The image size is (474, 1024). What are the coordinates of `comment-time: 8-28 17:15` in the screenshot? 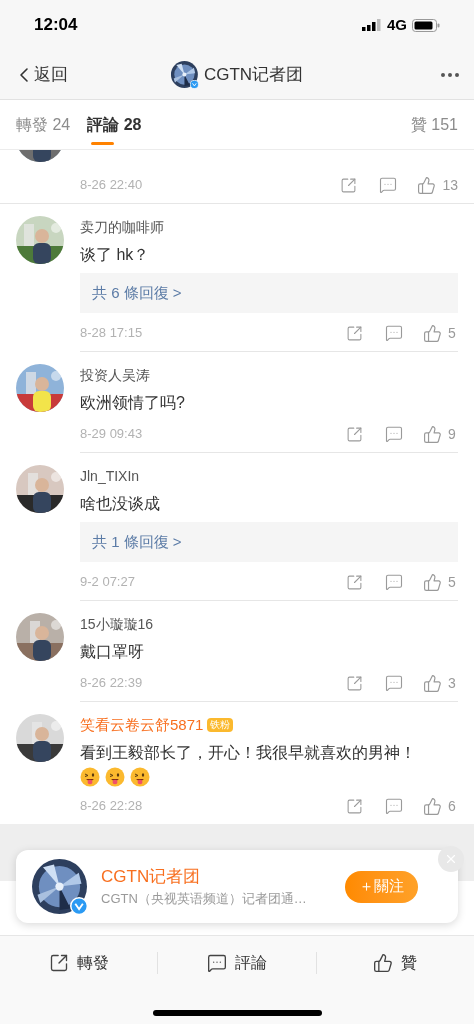 It's located at (111, 333).